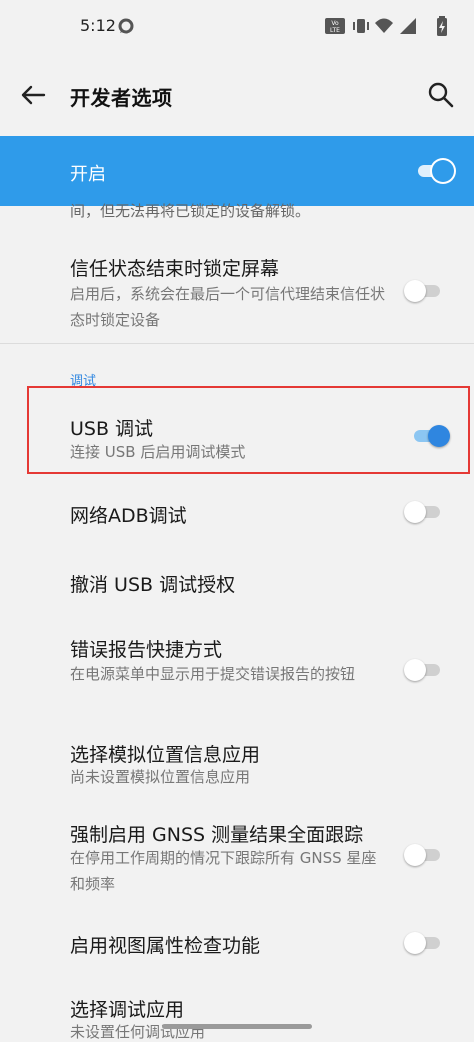 The height and width of the screenshot is (1042, 474). What do you see at coordinates (190, 211) in the screenshot?
I see `truncated-description: 间，但无法再将已锁定的设备解锁。` at bounding box center [190, 211].